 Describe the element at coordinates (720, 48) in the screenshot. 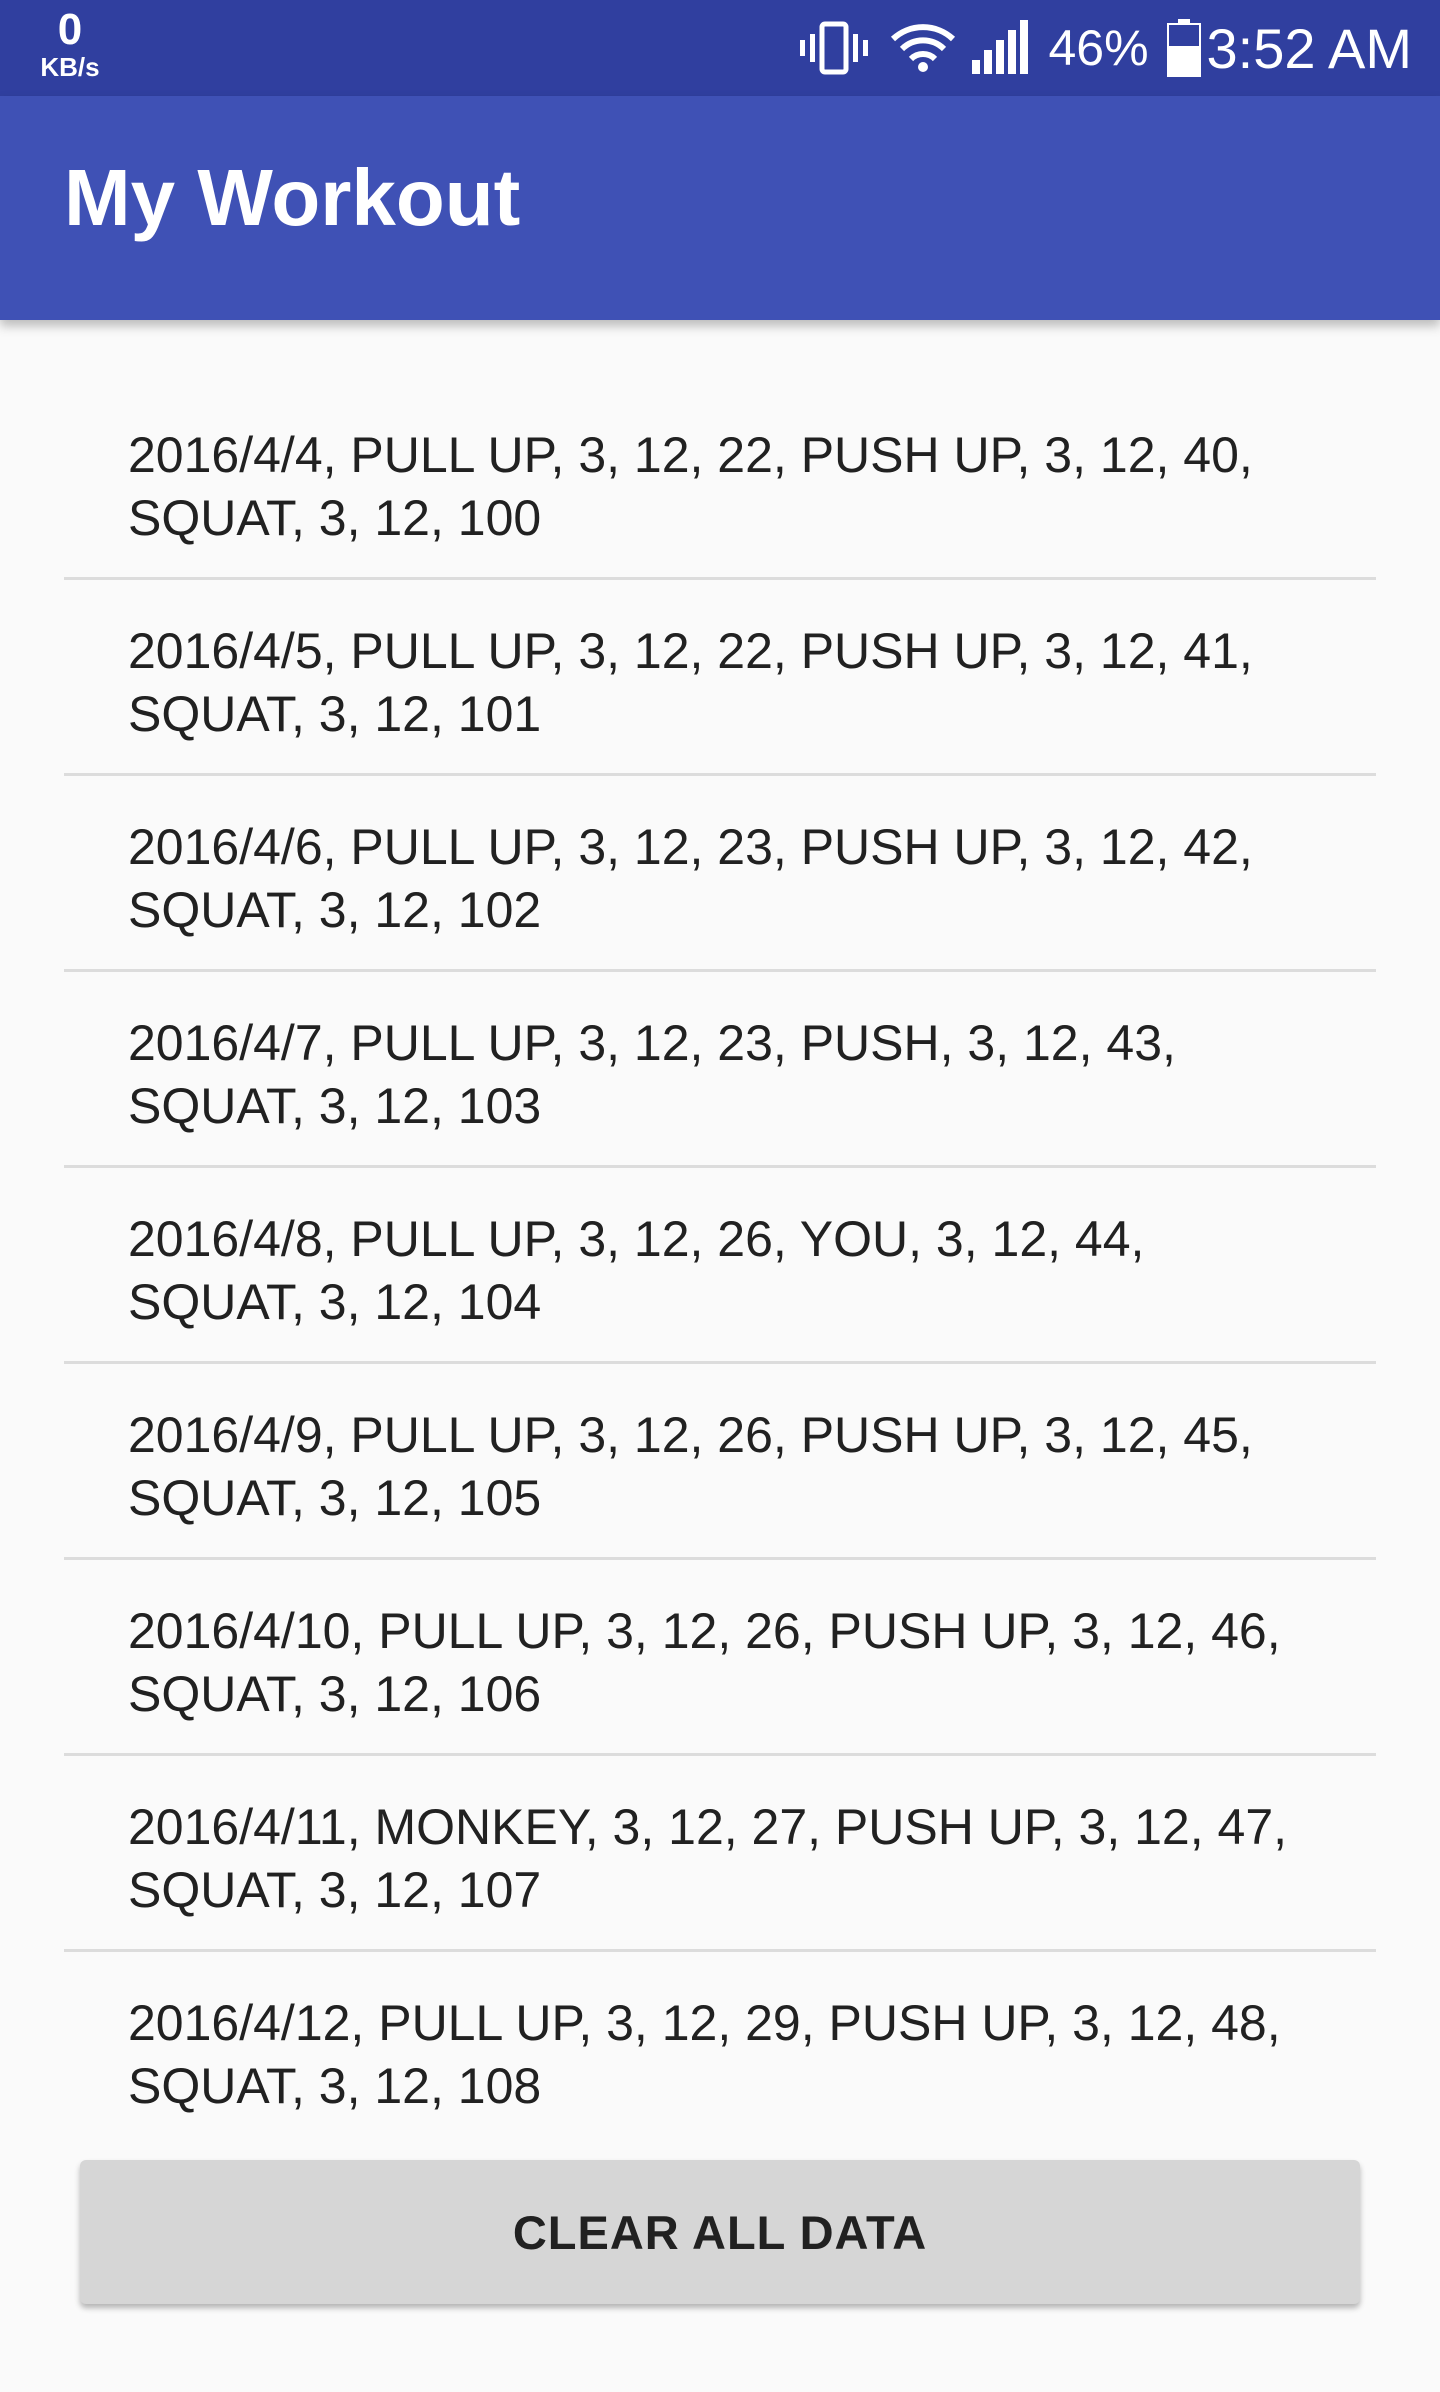

I see `status-bar: 0 KB/s 46% 3:52 AM` at that location.